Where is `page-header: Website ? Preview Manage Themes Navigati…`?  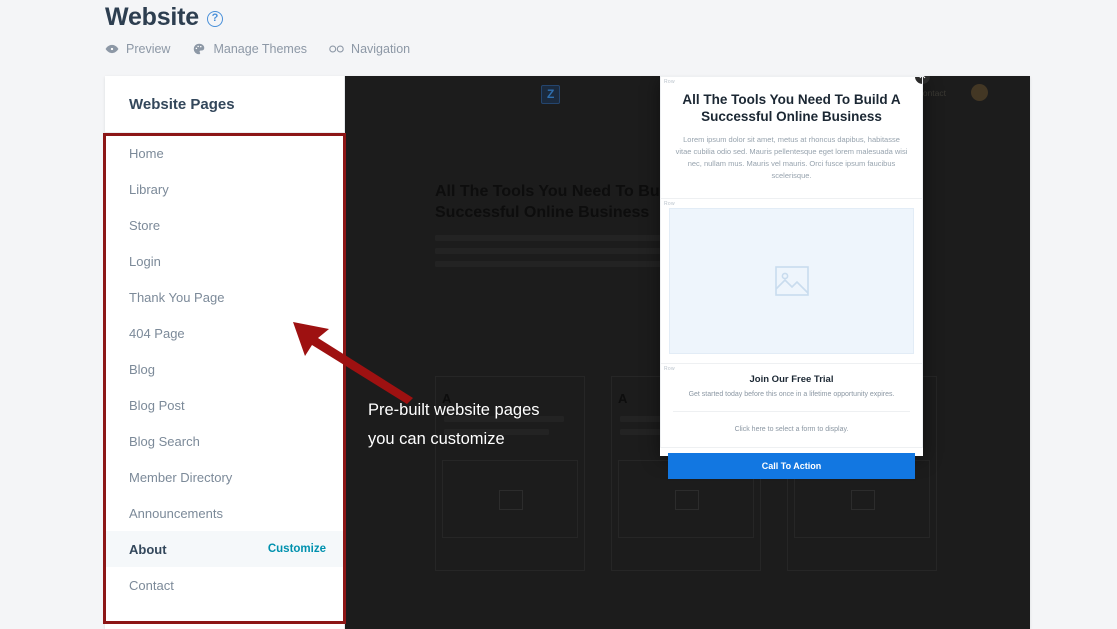
page-header: Website ? Preview Manage Themes Navigati… is located at coordinates (257, 28).